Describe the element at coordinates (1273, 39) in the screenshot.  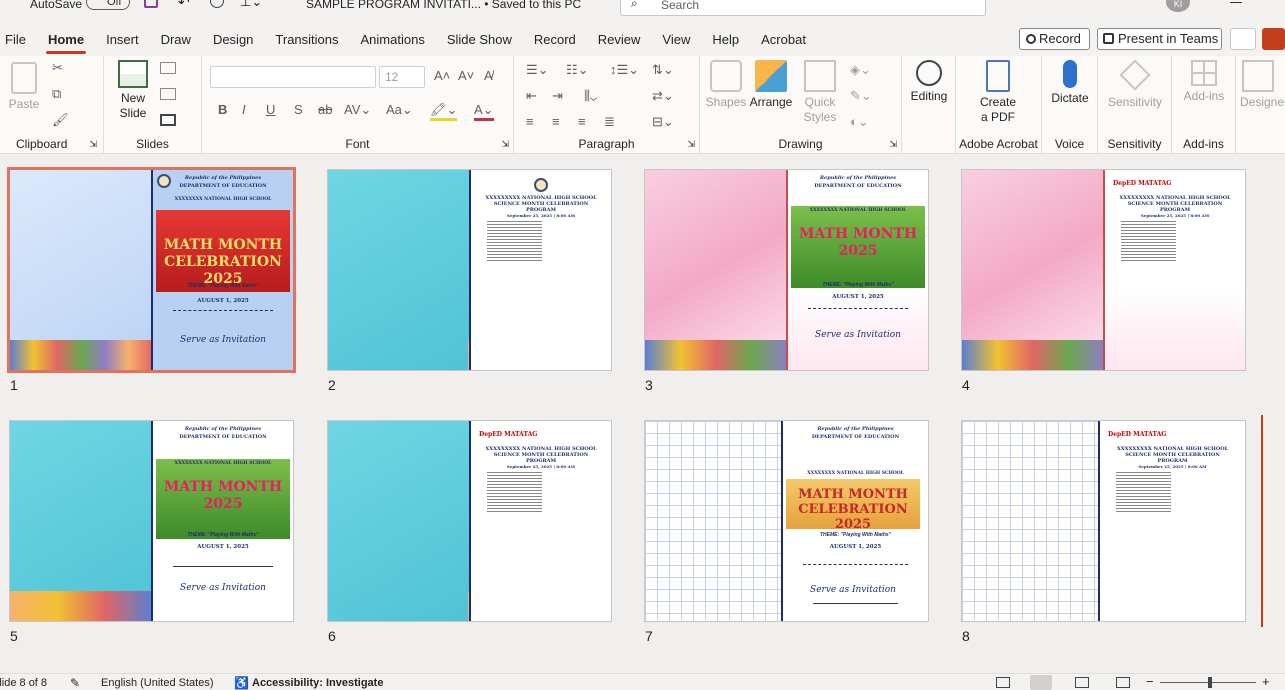
I see `share-button` at that location.